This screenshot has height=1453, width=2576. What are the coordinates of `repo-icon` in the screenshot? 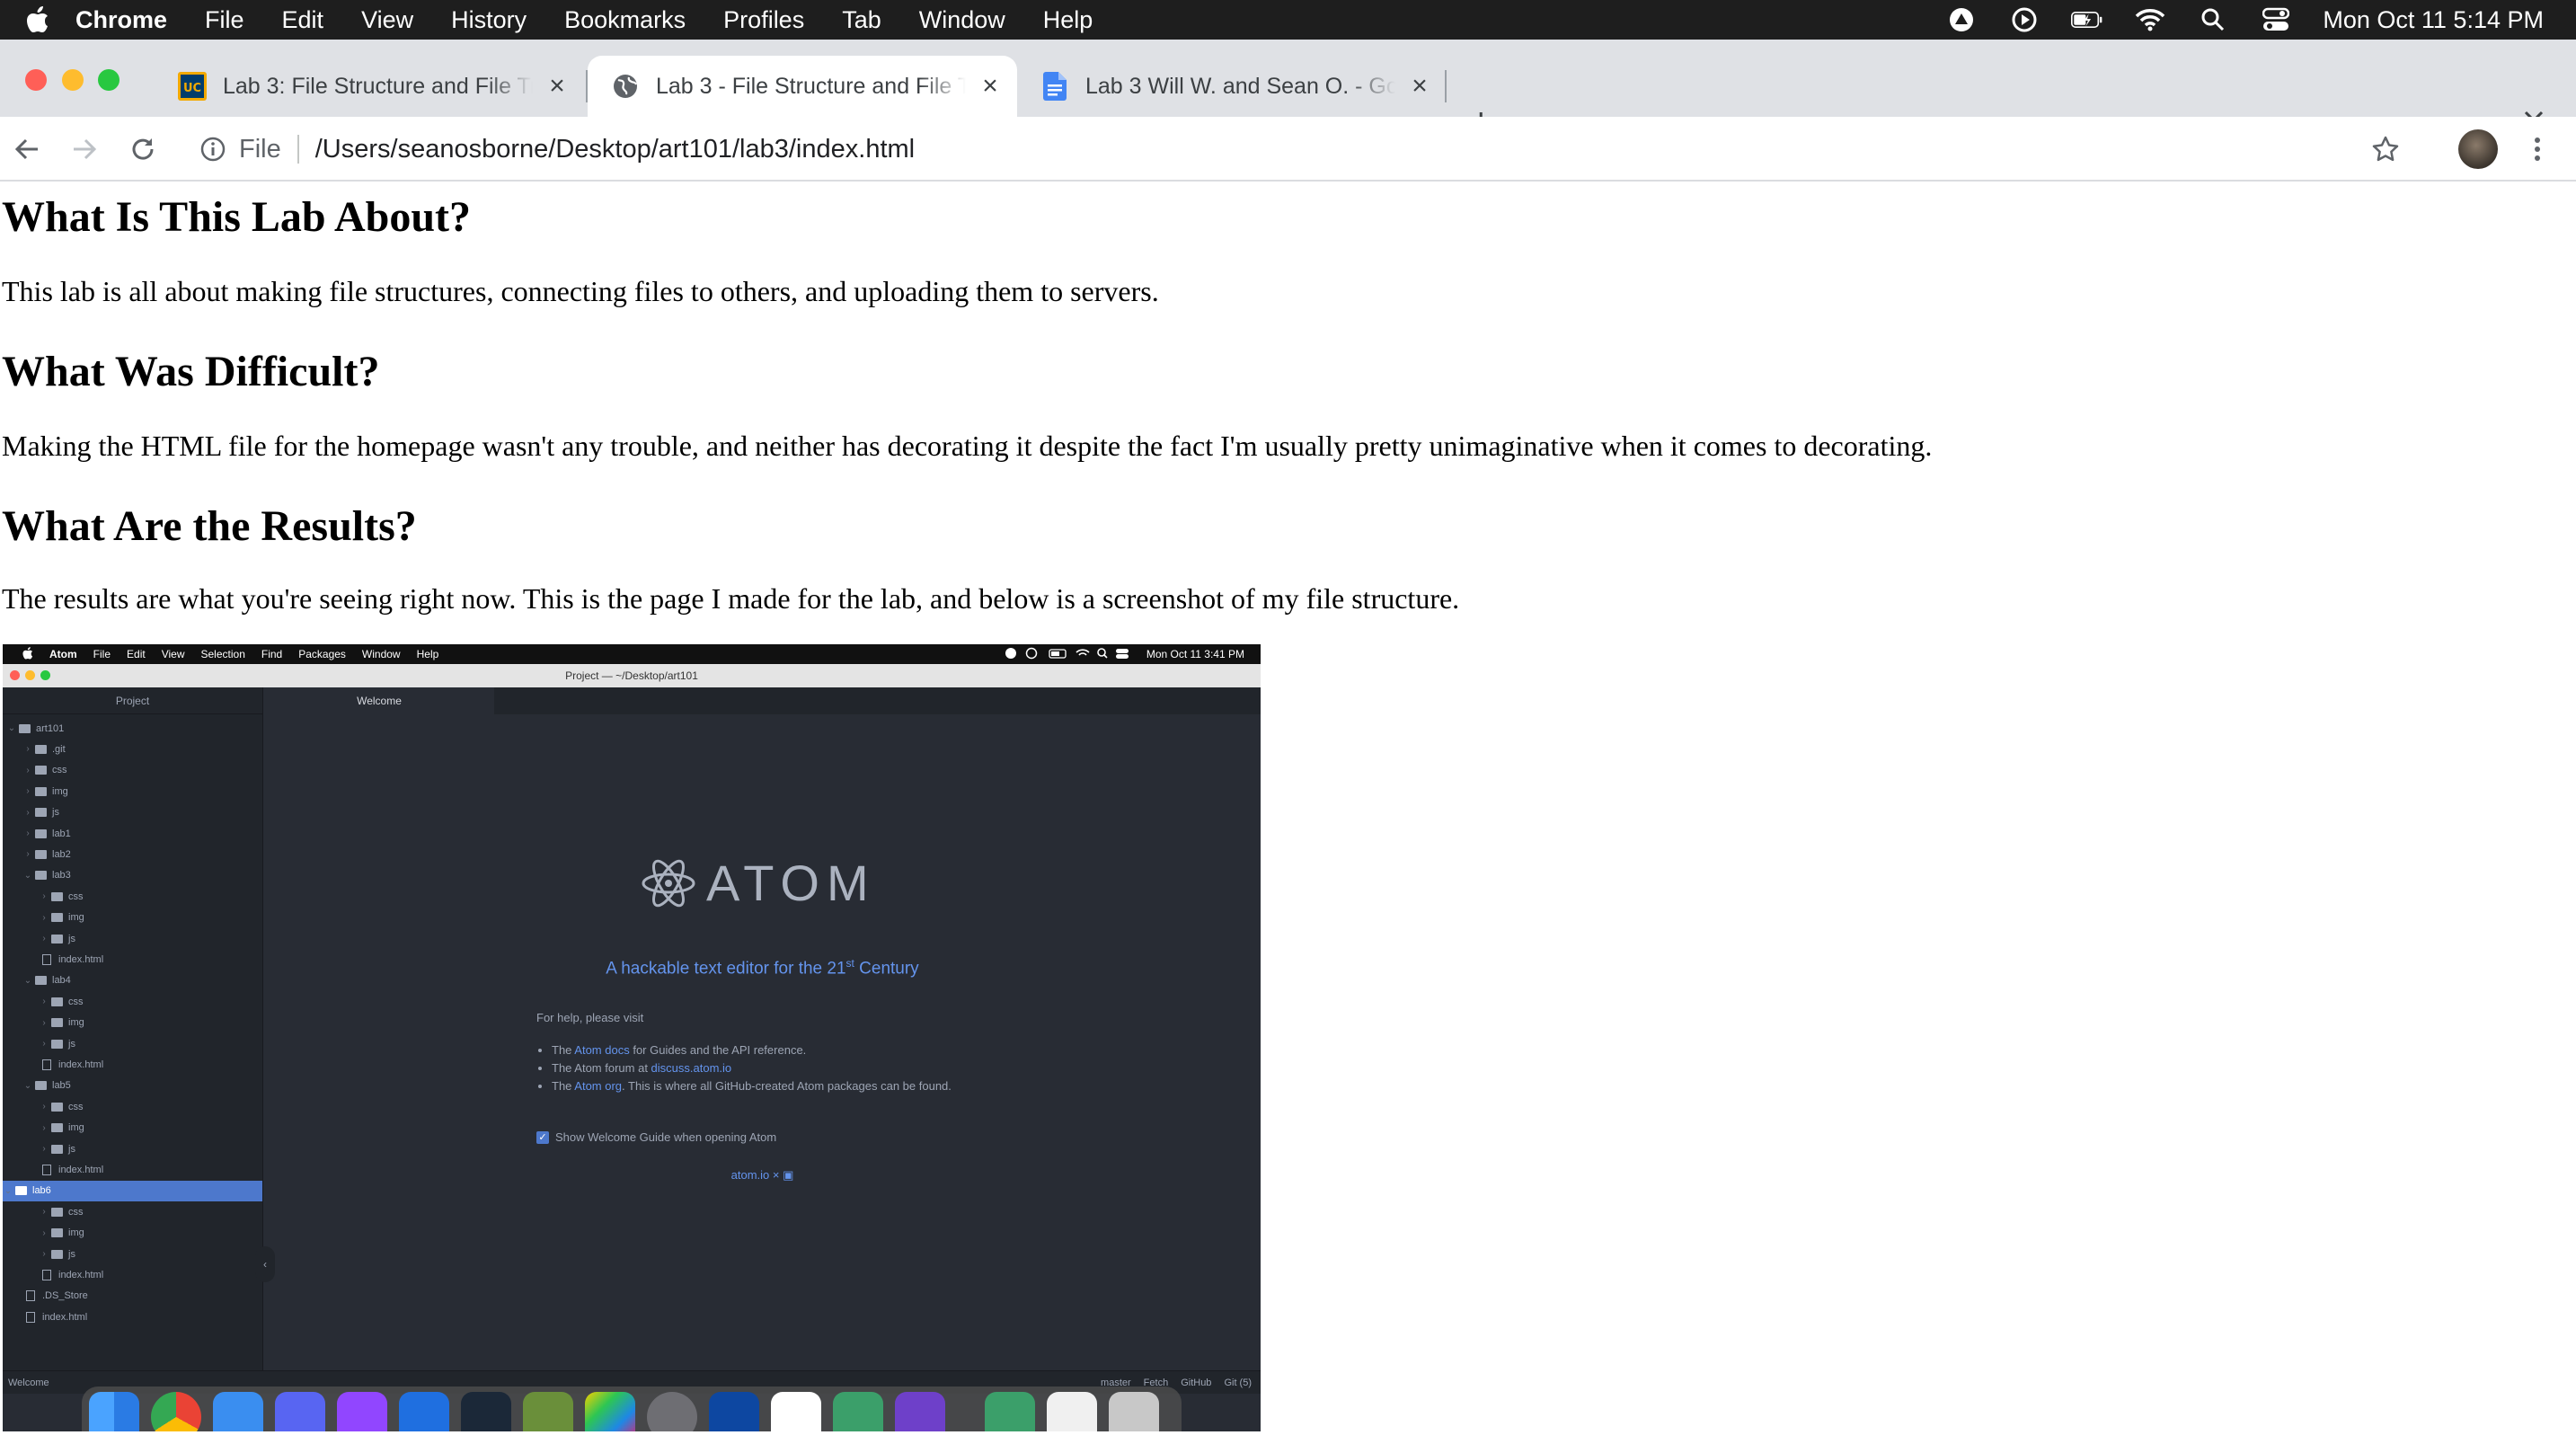 It's located at (25, 728).